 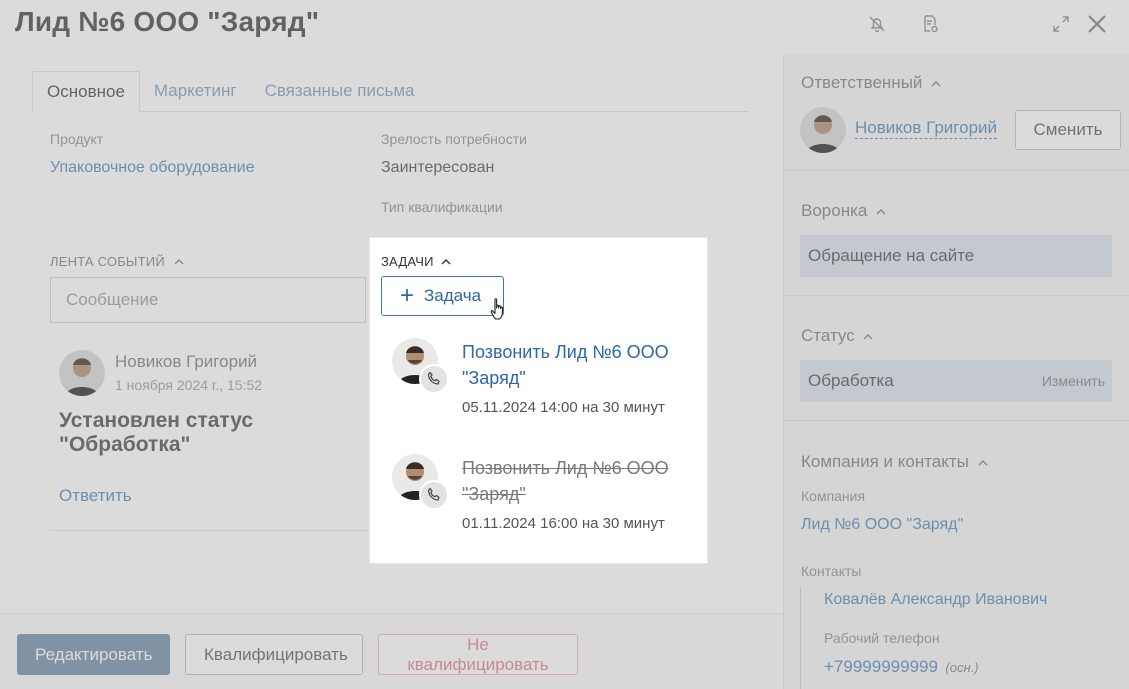 I want to click on task-title-completed: Позвонить Лид №6 ООО "Заряд", so click(x=577, y=481).